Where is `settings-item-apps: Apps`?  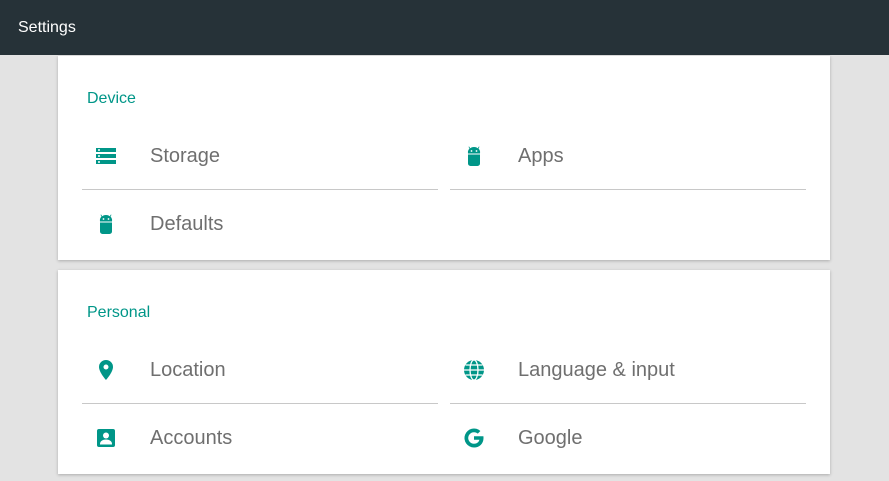 settings-item-apps: Apps is located at coordinates (628, 156).